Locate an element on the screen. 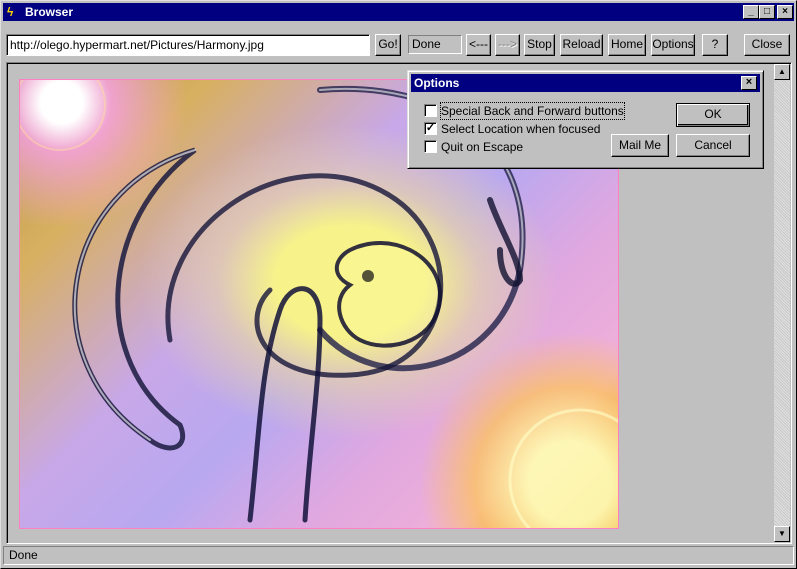  options-dialog-title-bar: Options × is located at coordinates (585, 83).